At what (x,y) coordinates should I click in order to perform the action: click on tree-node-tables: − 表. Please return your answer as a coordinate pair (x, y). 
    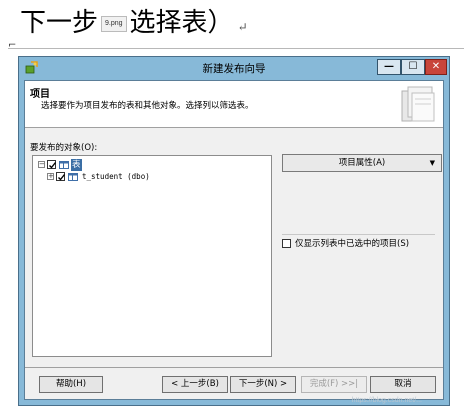
    Looking at the image, I should click on (76, 165).